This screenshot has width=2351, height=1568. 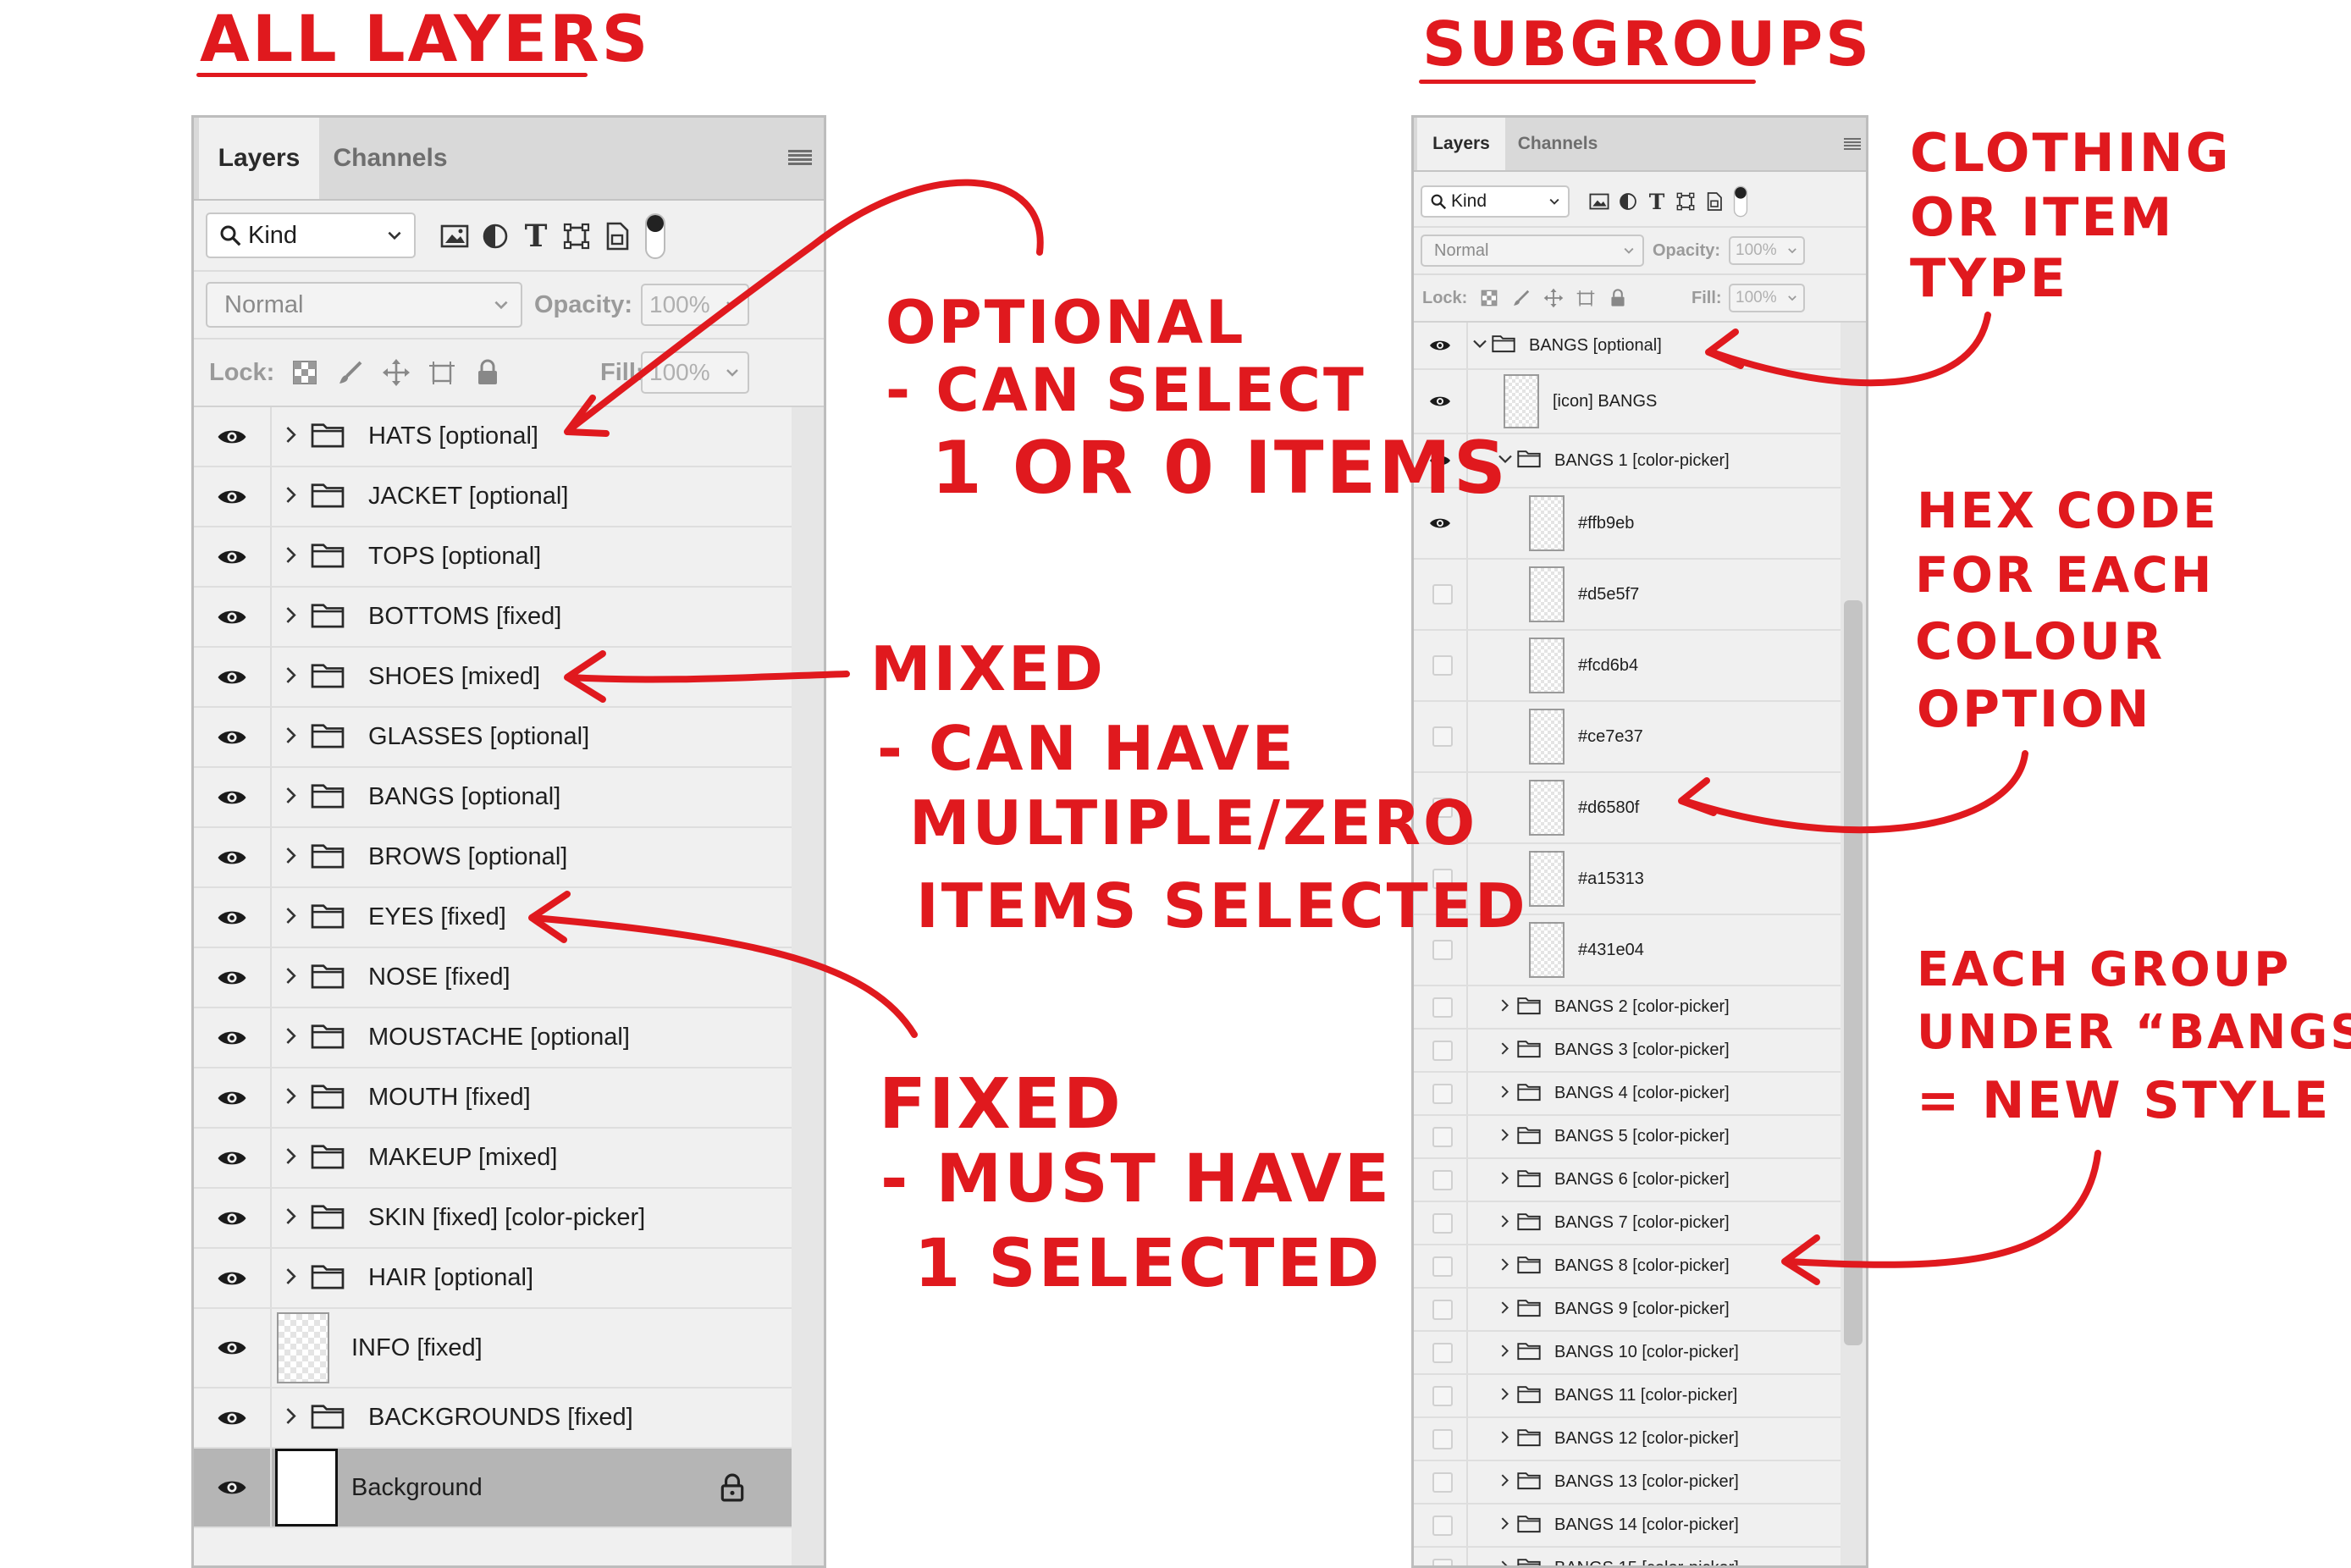 I want to click on arrow-optional, so click(x=805, y=306).